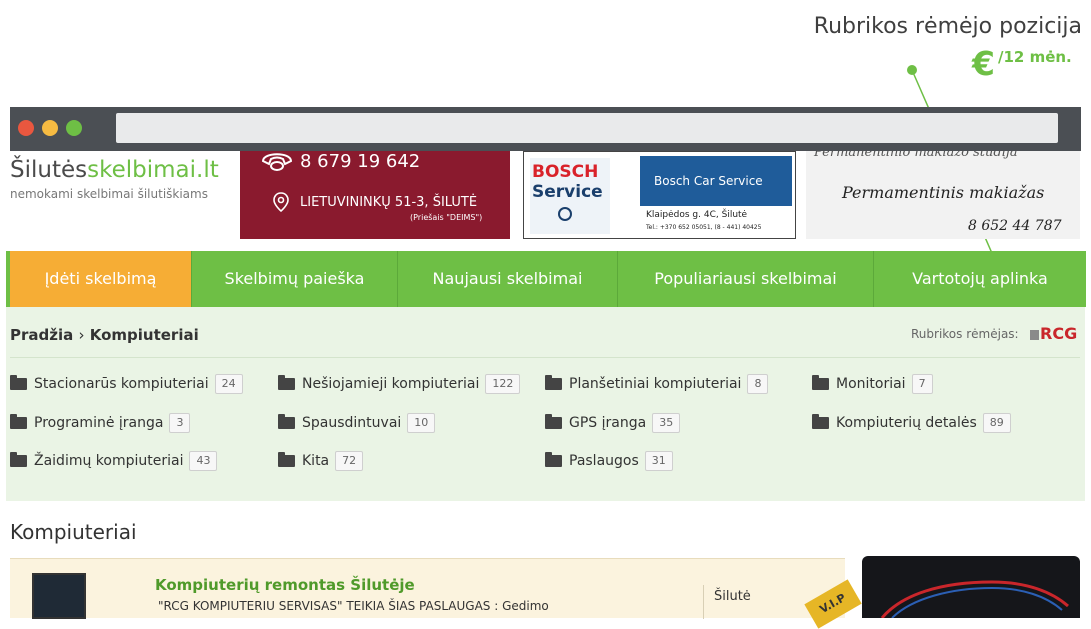 Image resolution: width=1091 pixels, height=629 pixels. I want to click on maximize-window-icon, so click(74, 128).